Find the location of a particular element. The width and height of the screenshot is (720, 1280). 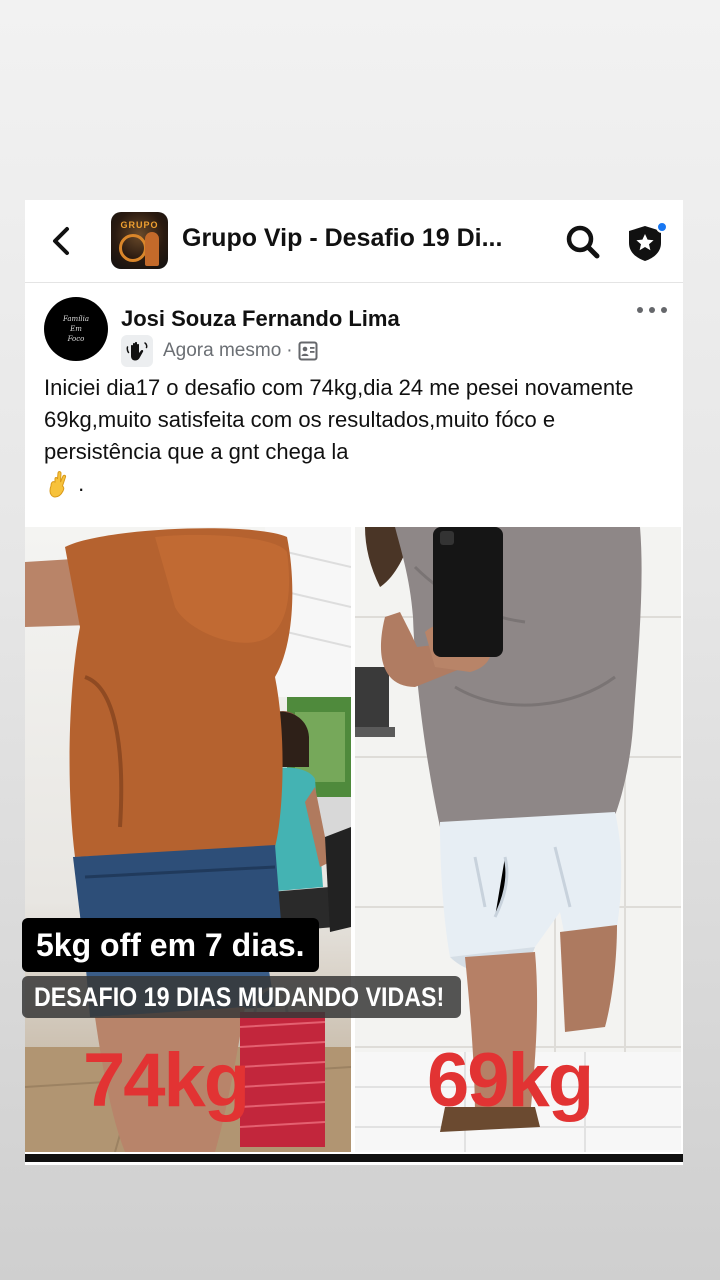

back-button is located at coordinates (62, 241).